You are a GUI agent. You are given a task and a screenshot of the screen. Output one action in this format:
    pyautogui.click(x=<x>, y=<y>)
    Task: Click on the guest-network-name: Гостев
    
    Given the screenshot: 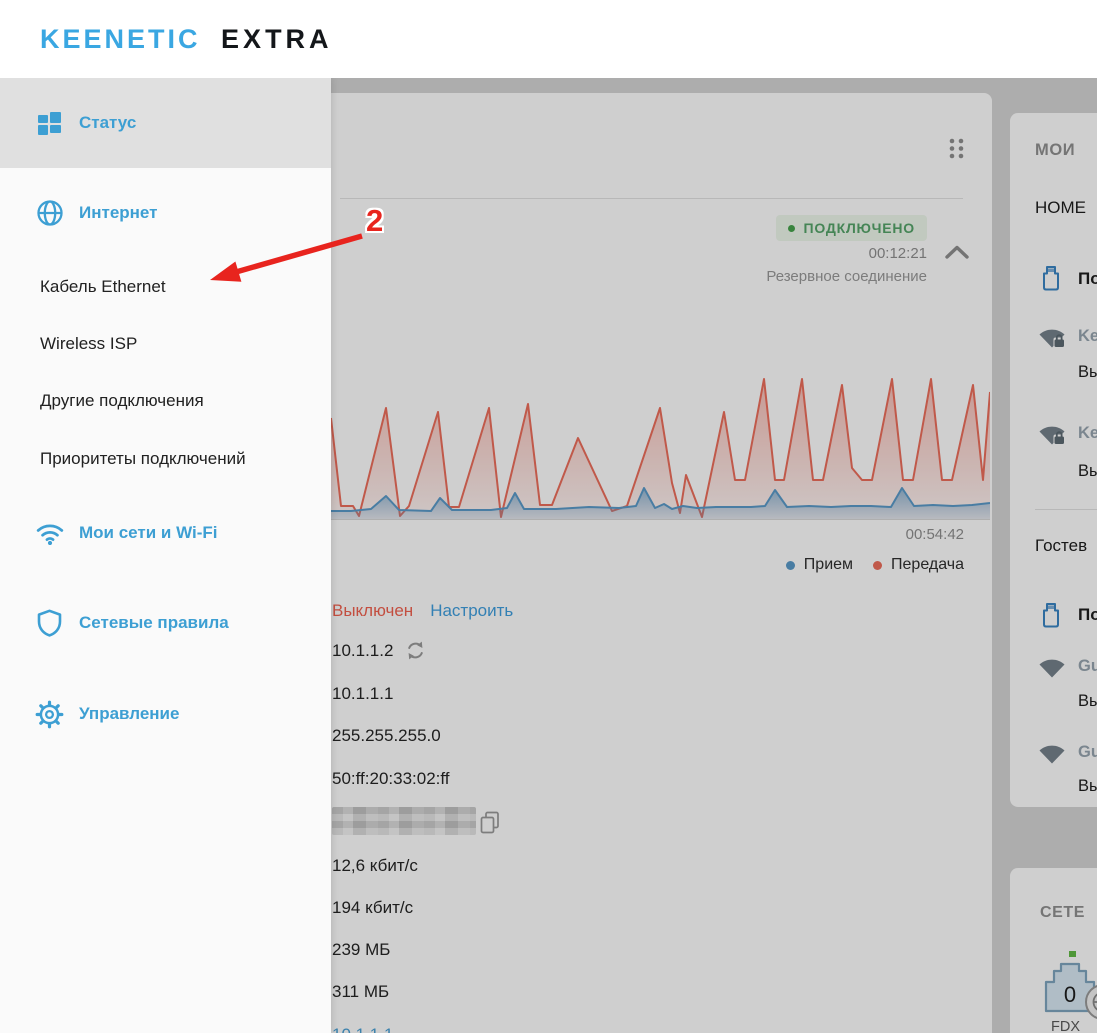 What is the action you would take?
    pyautogui.click(x=1061, y=545)
    